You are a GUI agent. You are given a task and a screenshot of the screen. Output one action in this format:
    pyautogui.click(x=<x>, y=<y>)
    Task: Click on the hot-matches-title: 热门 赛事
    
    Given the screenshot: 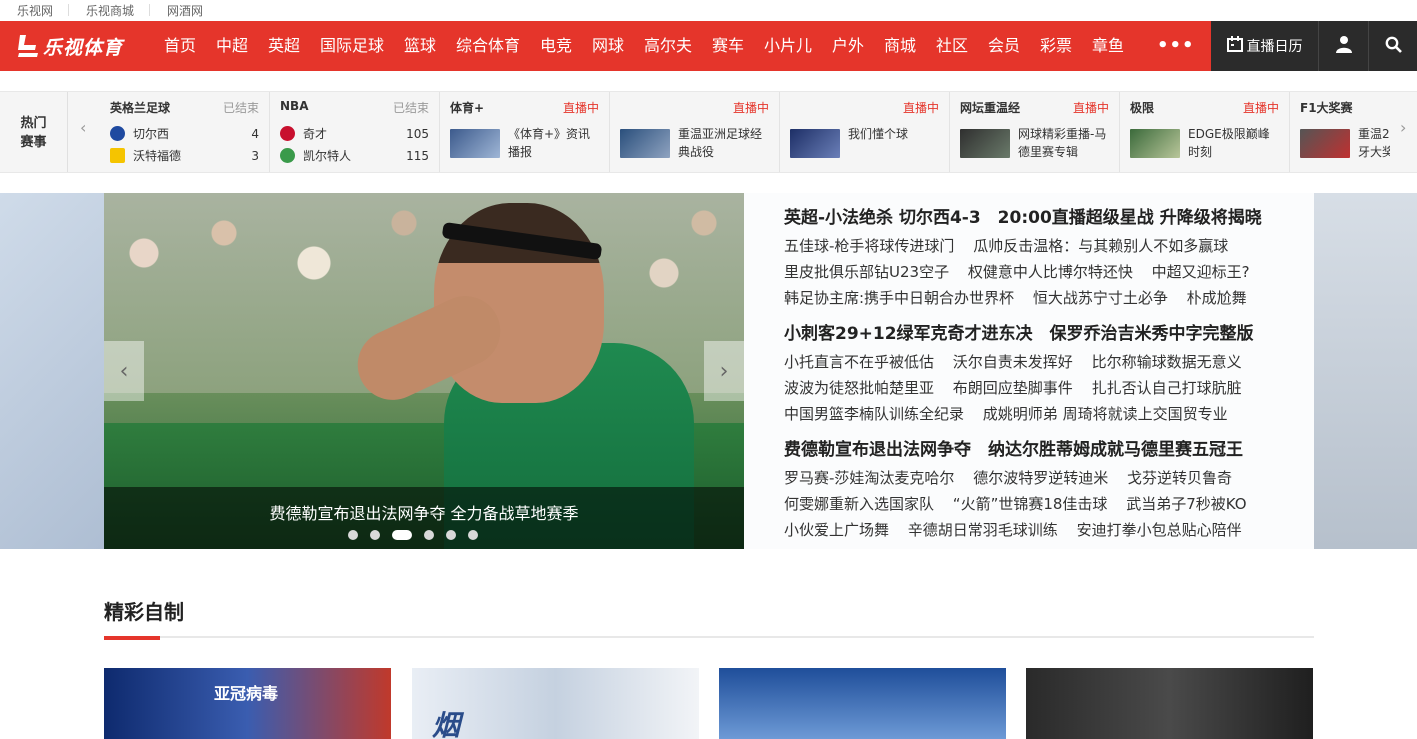 What is the action you would take?
    pyautogui.click(x=34, y=132)
    